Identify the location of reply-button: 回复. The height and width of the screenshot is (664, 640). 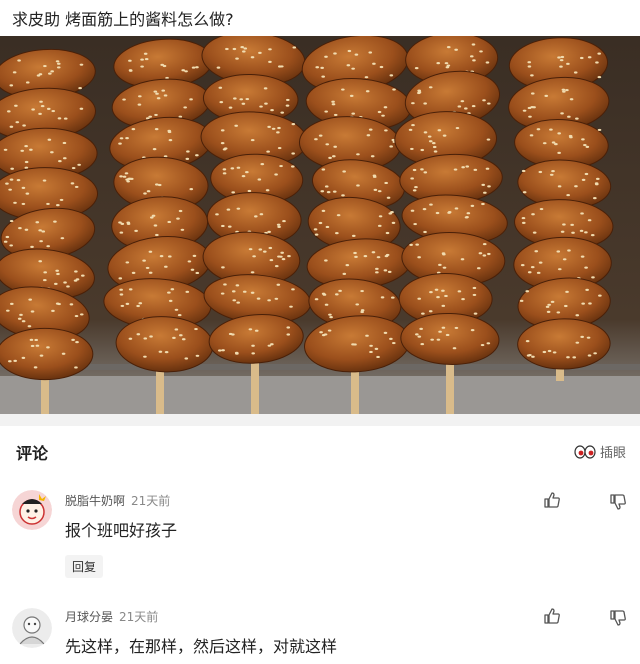
(84, 566).